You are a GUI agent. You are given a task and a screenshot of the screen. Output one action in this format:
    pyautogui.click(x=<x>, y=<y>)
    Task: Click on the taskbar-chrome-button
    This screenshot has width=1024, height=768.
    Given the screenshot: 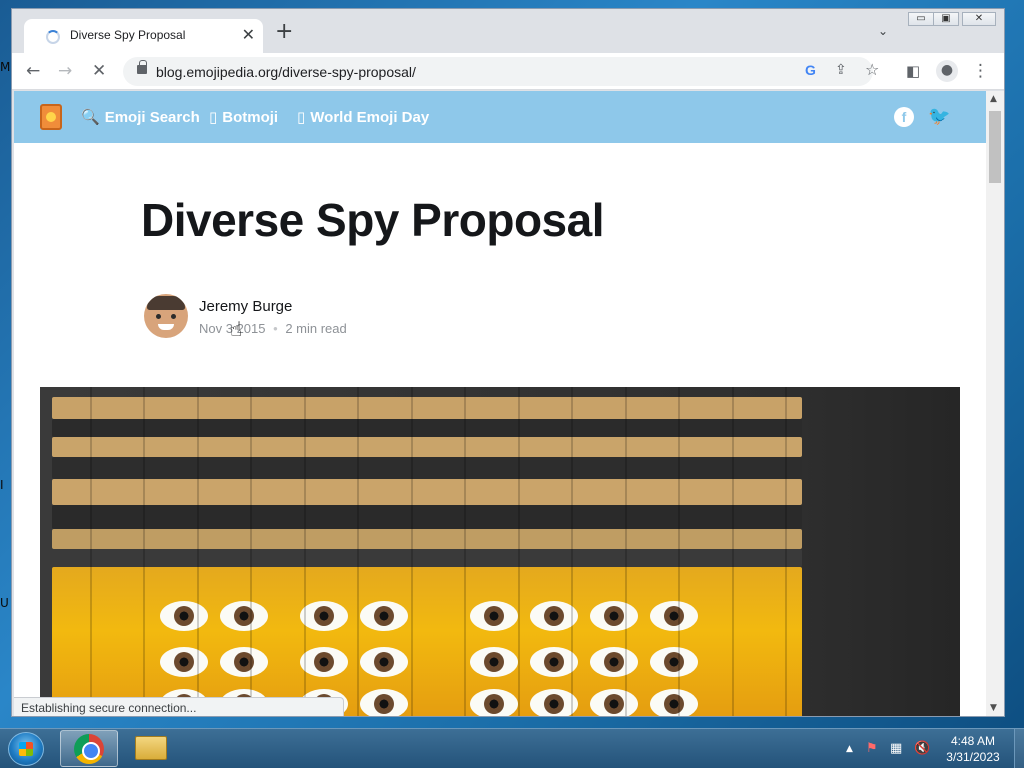 What is the action you would take?
    pyautogui.click(x=89, y=748)
    